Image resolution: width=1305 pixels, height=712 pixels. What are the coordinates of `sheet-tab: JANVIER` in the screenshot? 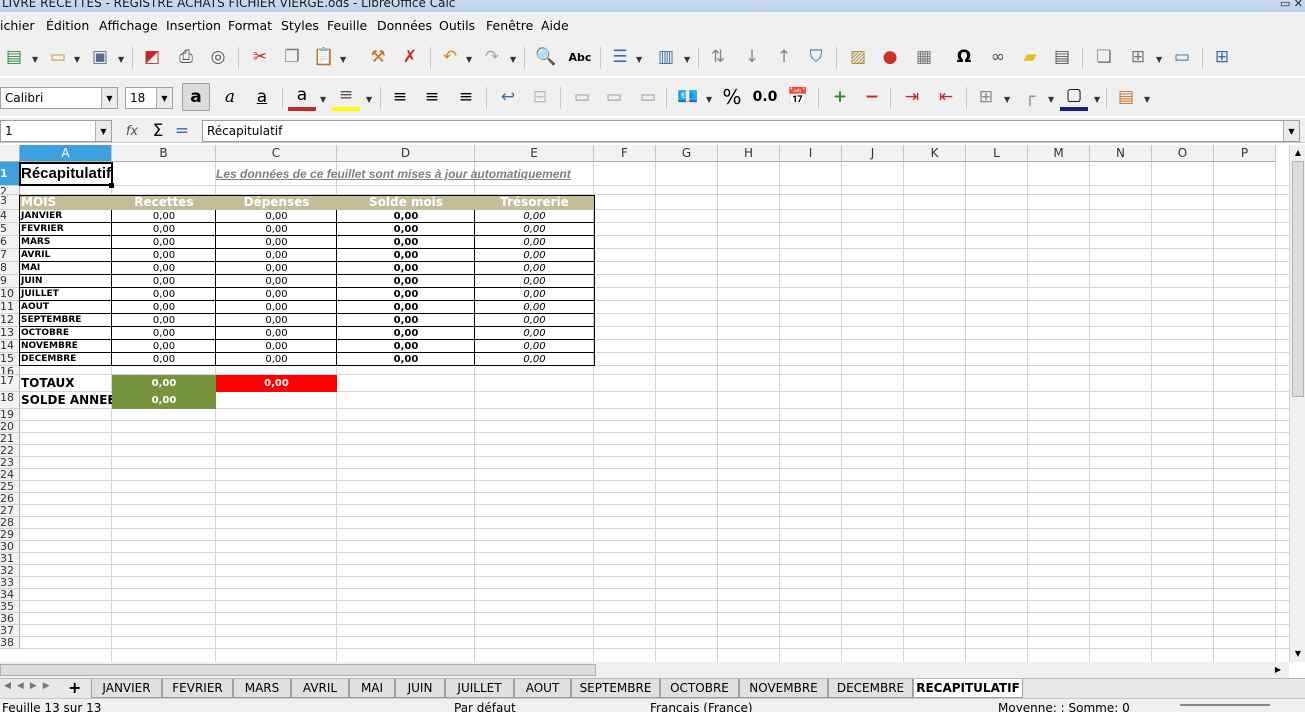 It's located at (126, 688).